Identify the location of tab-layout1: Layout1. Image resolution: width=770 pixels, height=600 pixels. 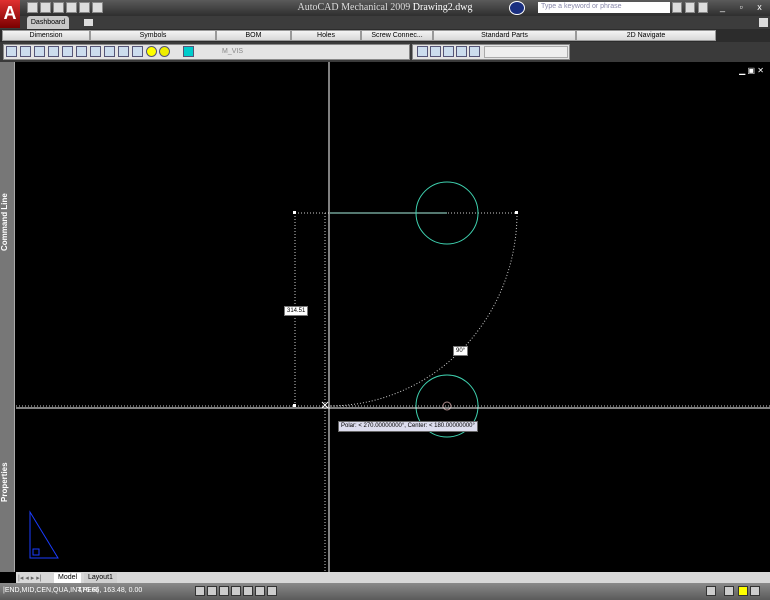
(100, 578).